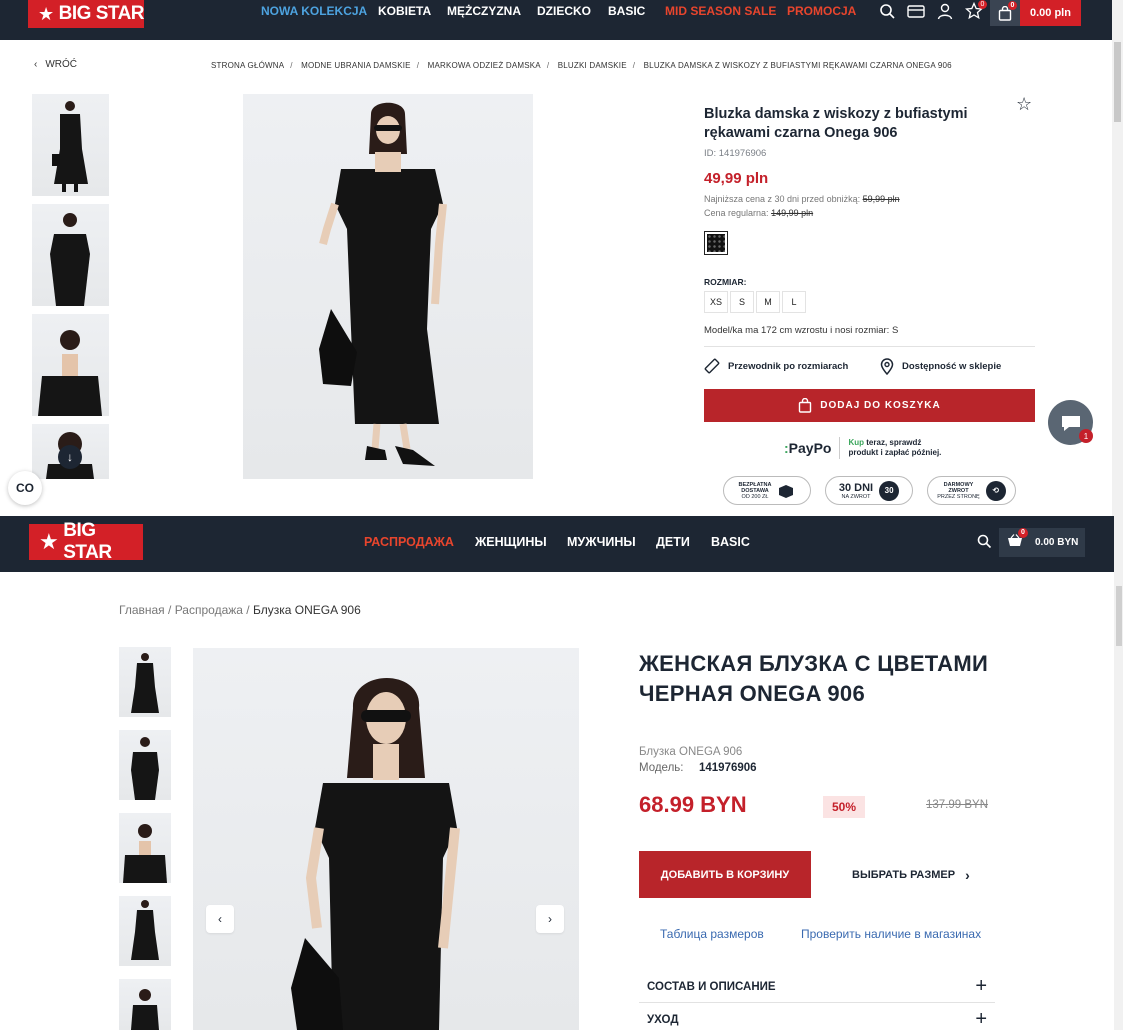 This screenshot has width=1123, height=1030. I want to click on availability-label: Dostępność w sklepie, so click(952, 366).